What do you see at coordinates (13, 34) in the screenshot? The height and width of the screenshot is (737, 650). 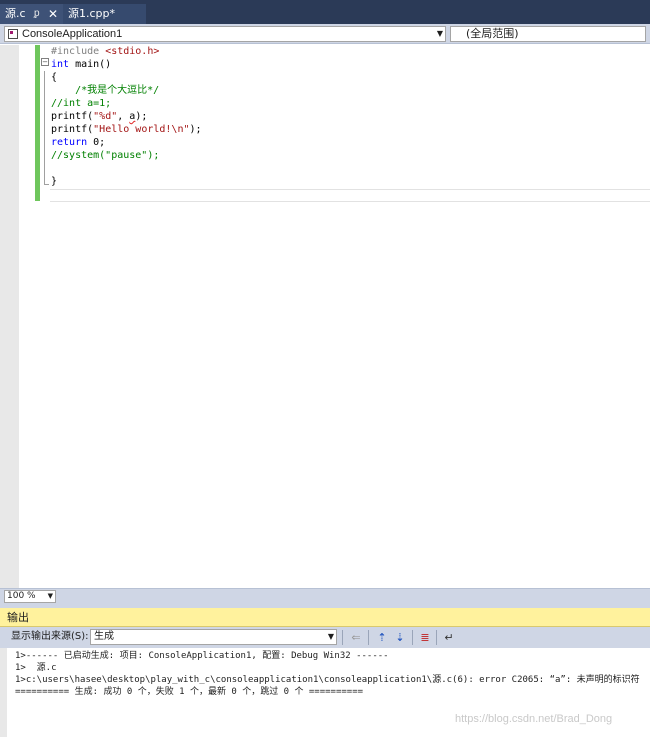 I see `cpp-project-icon` at bounding box center [13, 34].